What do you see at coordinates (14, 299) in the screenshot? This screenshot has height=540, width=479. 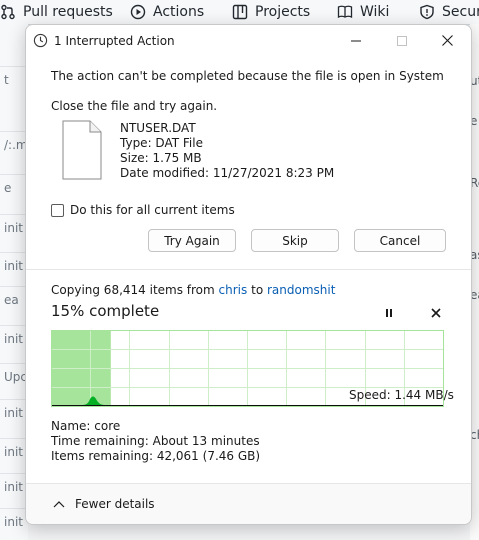 I see `list-item: ea` at bounding box center [14, 299].